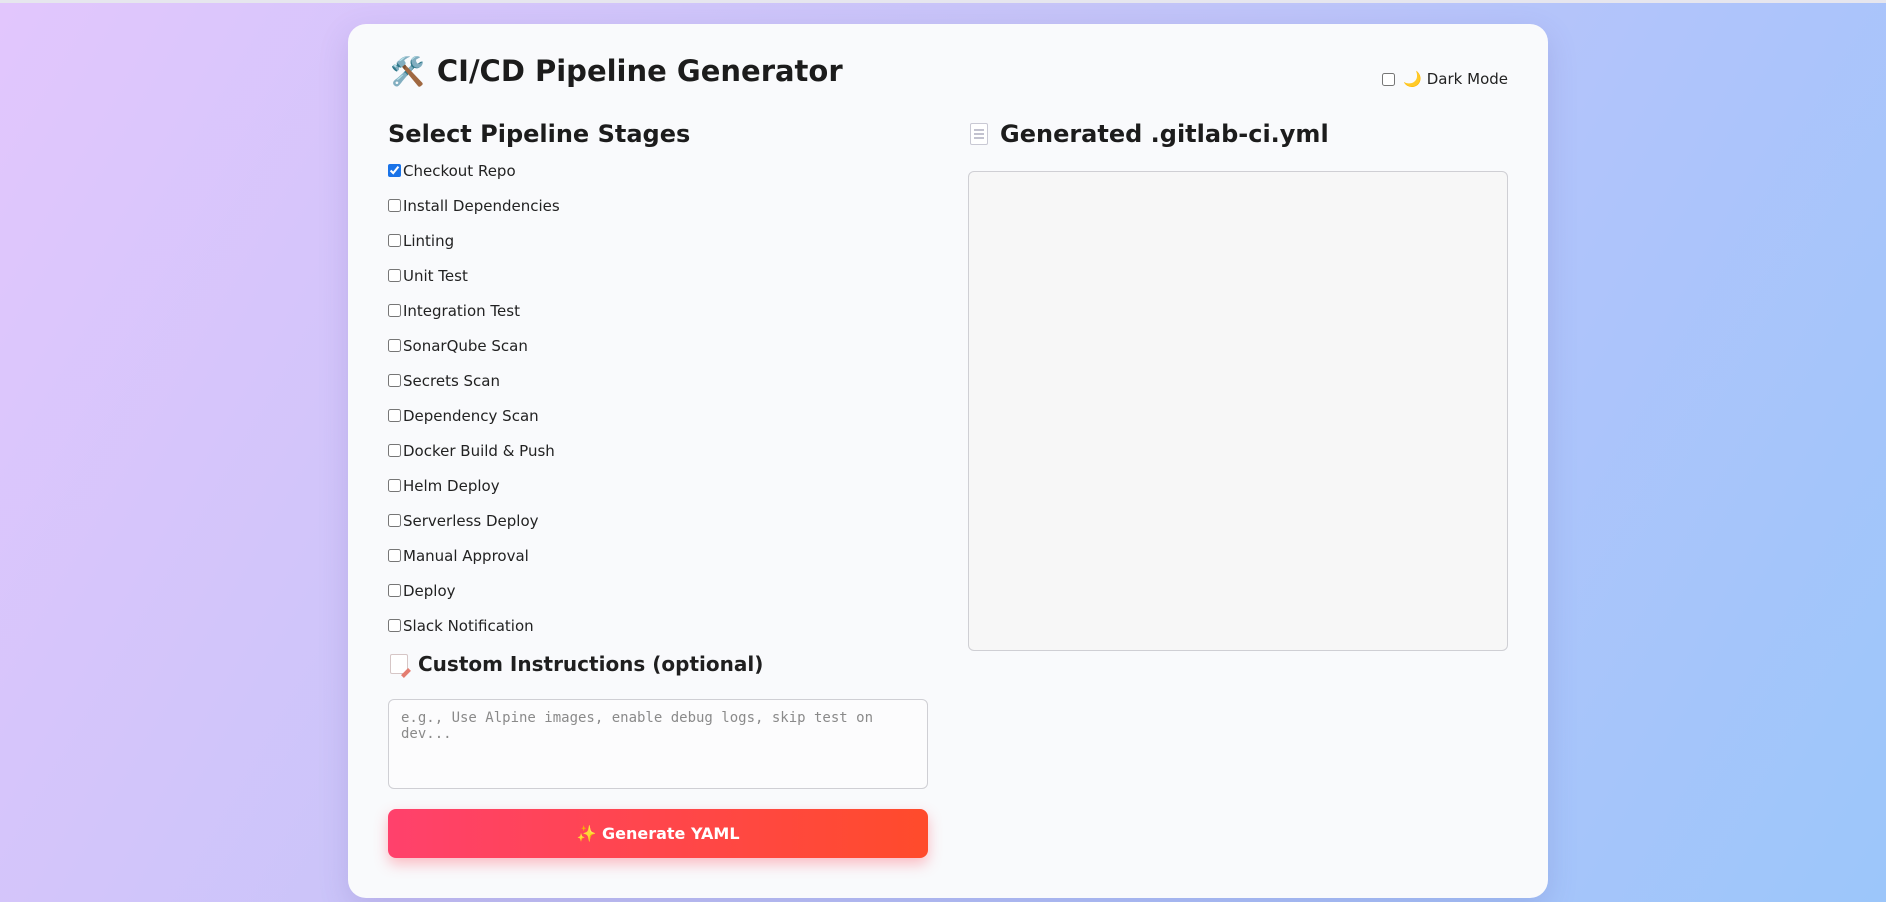  I want to click on stage-item: Slack Notification, so click(648, 634).